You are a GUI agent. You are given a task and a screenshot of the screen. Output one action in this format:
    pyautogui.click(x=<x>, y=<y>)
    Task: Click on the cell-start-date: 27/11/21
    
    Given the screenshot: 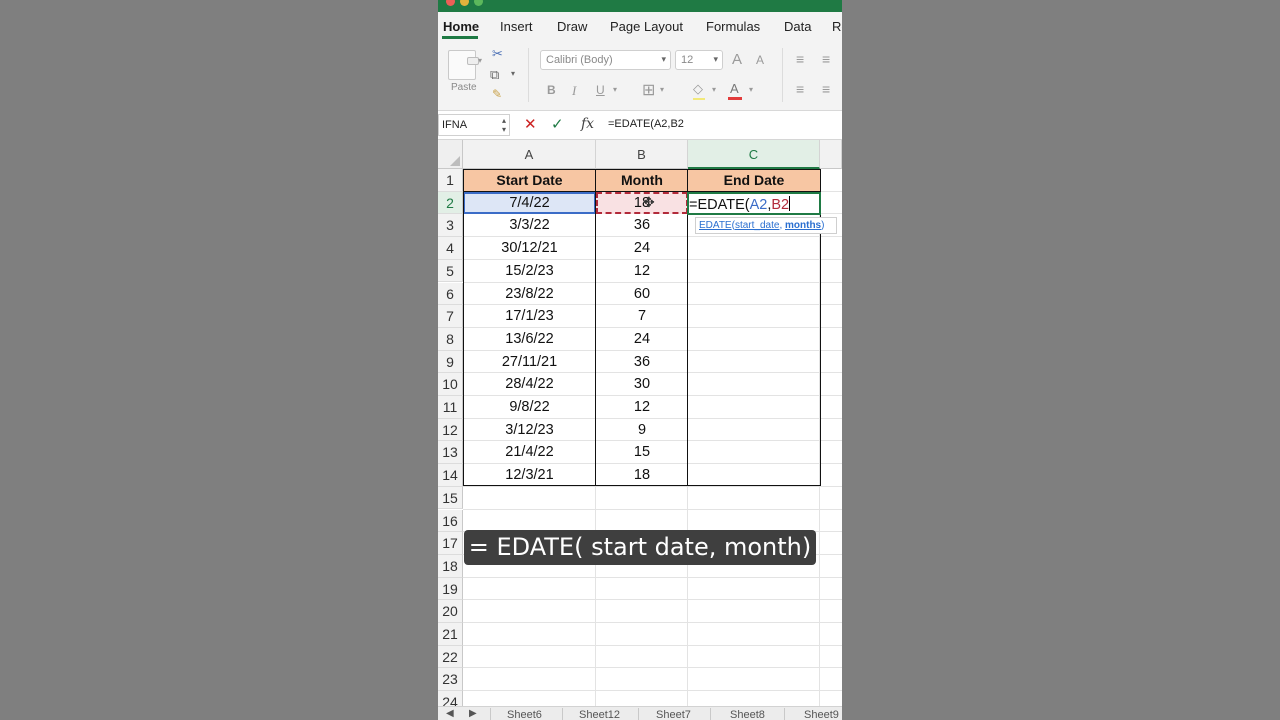 What is the action you would take?
    pyautogui.click(x=529, y=362)
    